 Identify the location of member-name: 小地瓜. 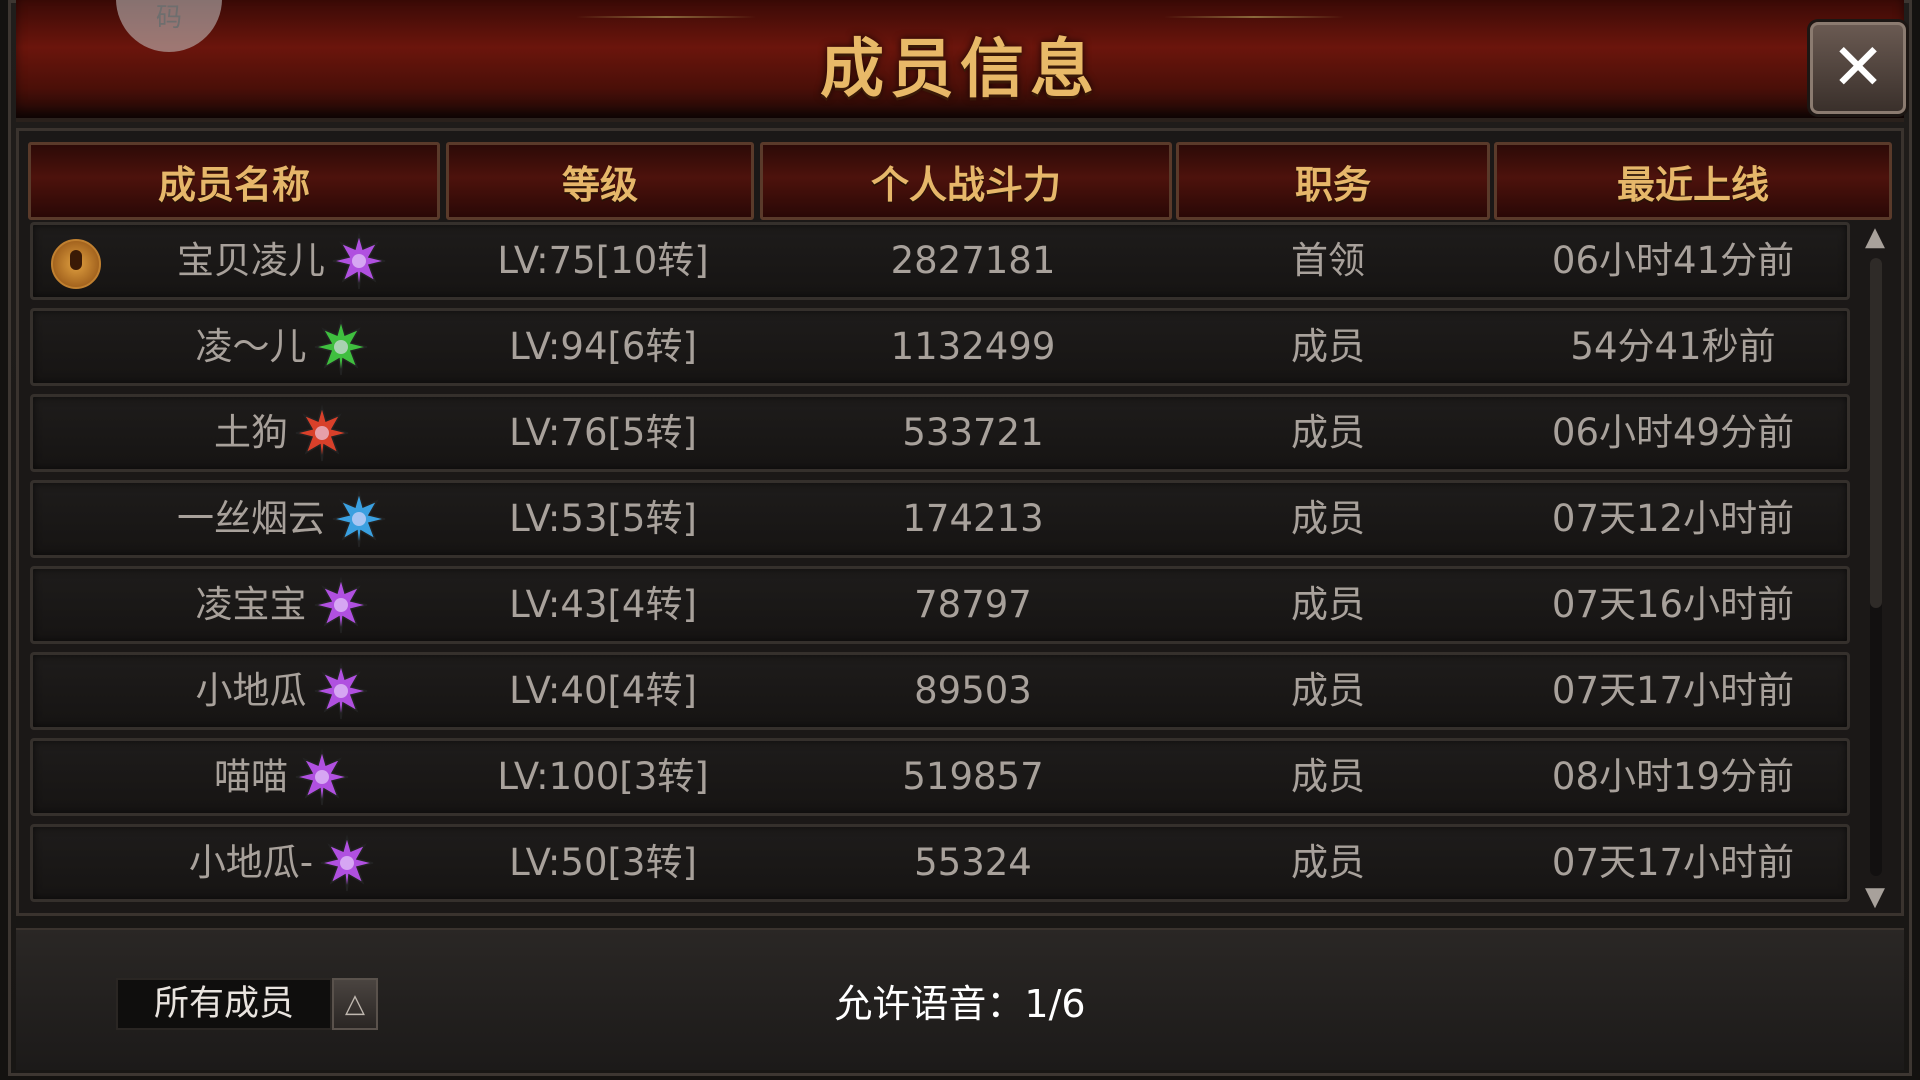
(251, 690).